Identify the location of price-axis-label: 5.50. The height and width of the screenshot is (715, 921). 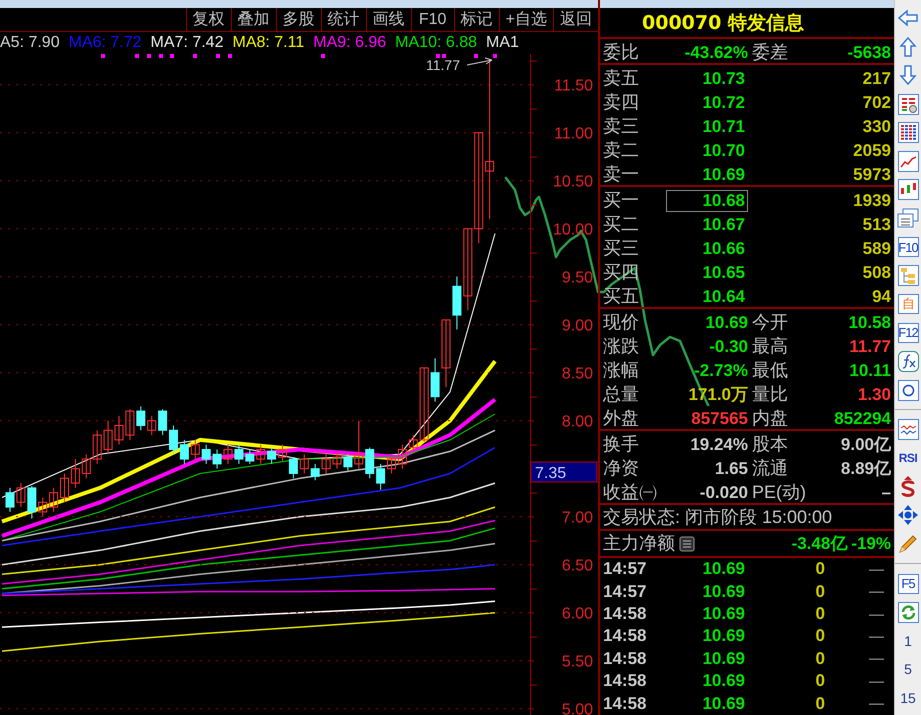
(577, 662).